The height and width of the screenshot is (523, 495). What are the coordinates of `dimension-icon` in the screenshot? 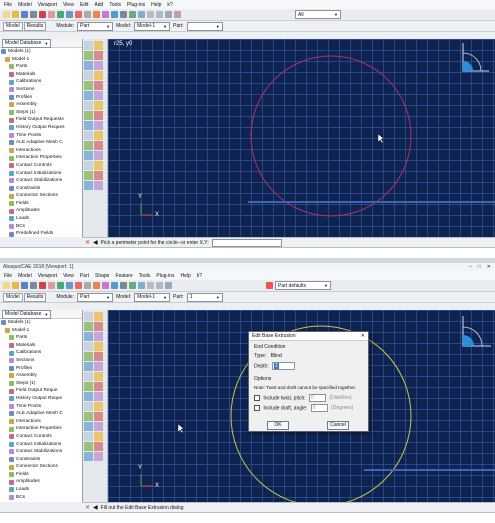 It's located at (88, 185).